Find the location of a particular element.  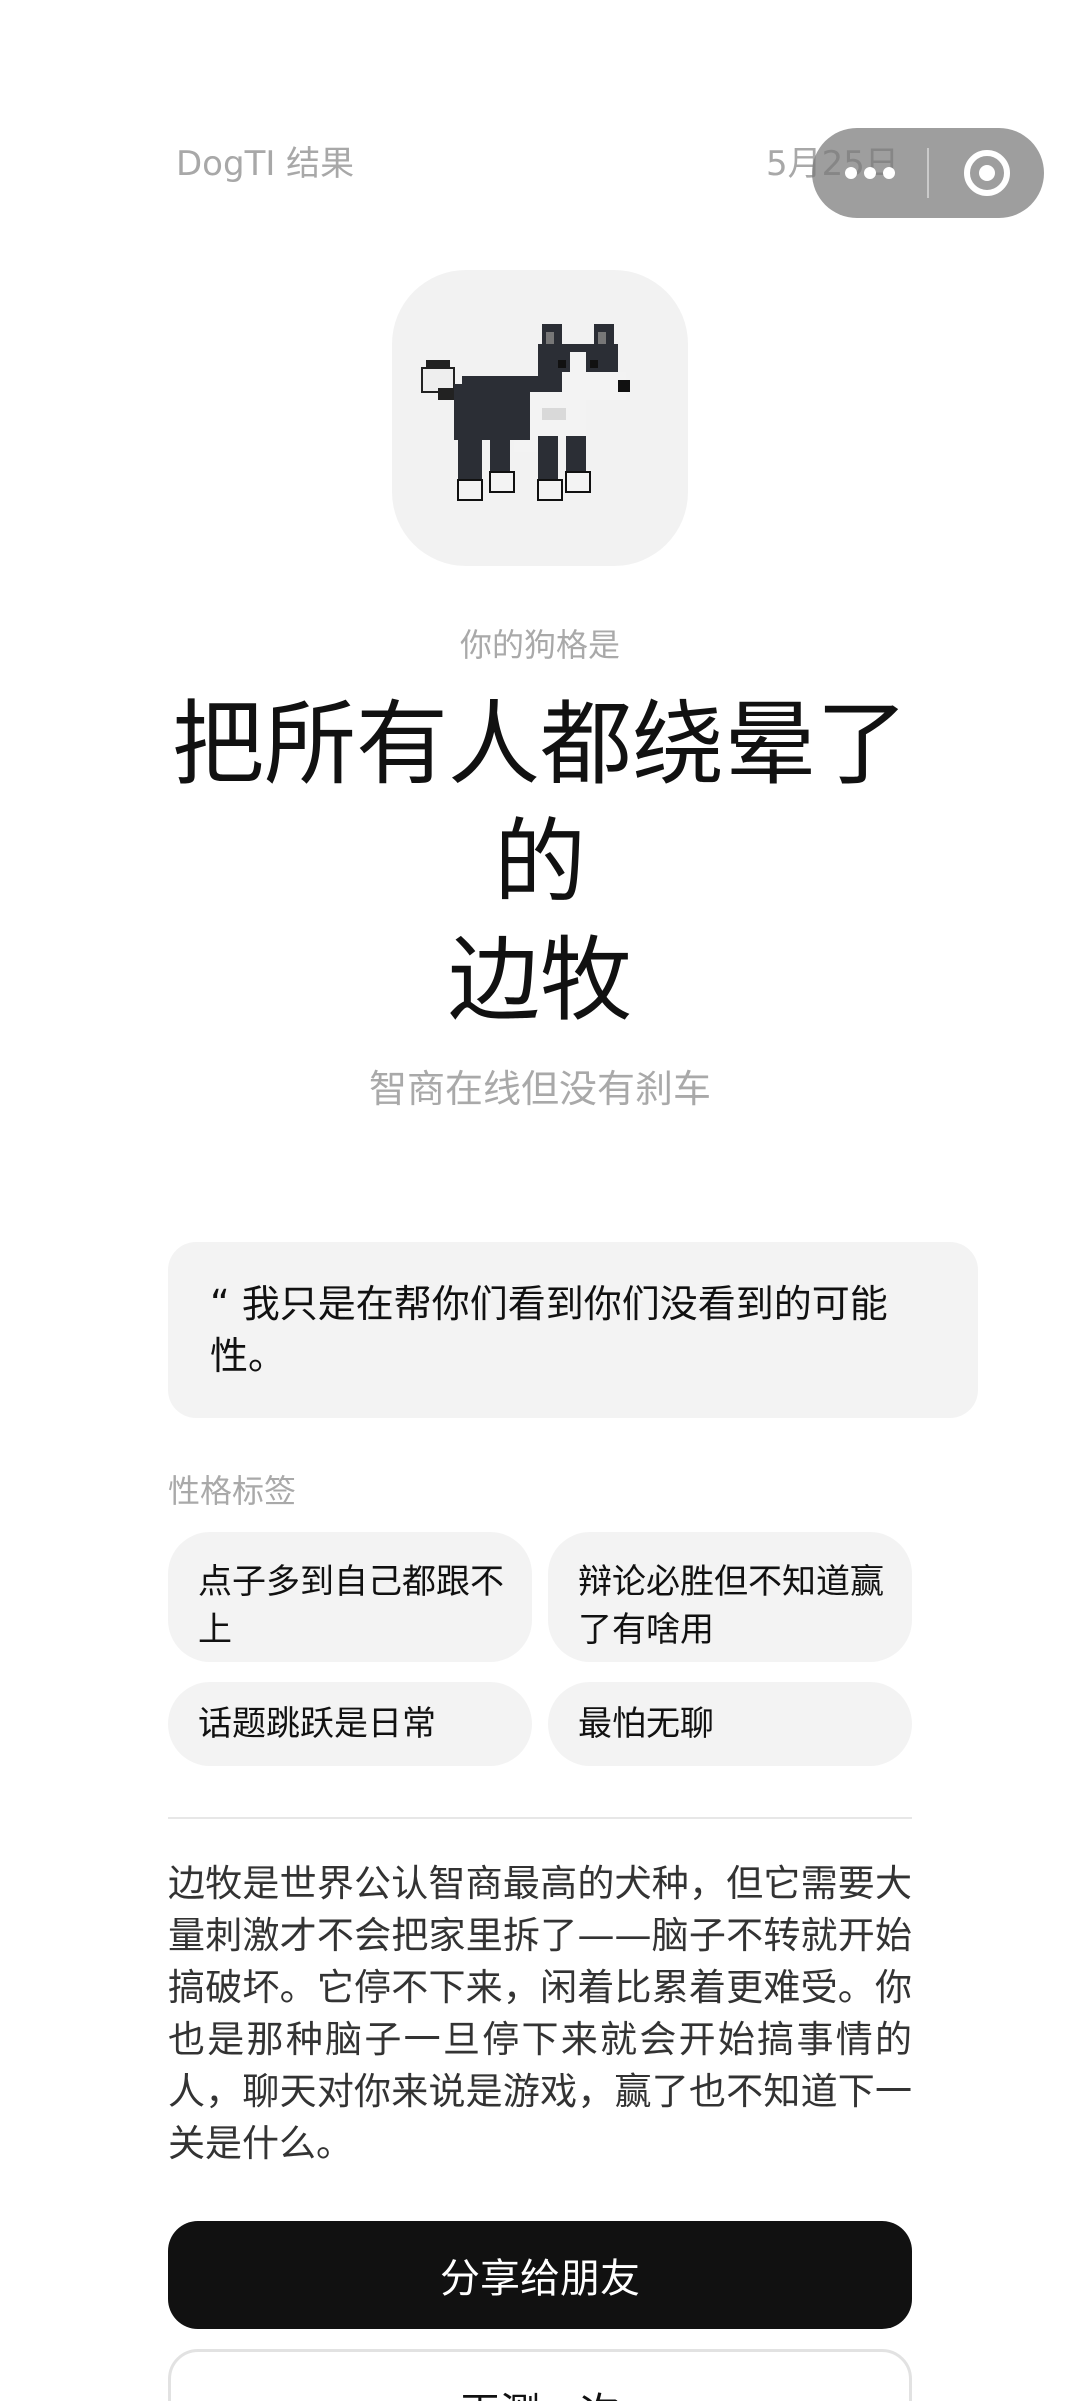

app-title: DogTI 结果 is located at coordinates (265, 164).